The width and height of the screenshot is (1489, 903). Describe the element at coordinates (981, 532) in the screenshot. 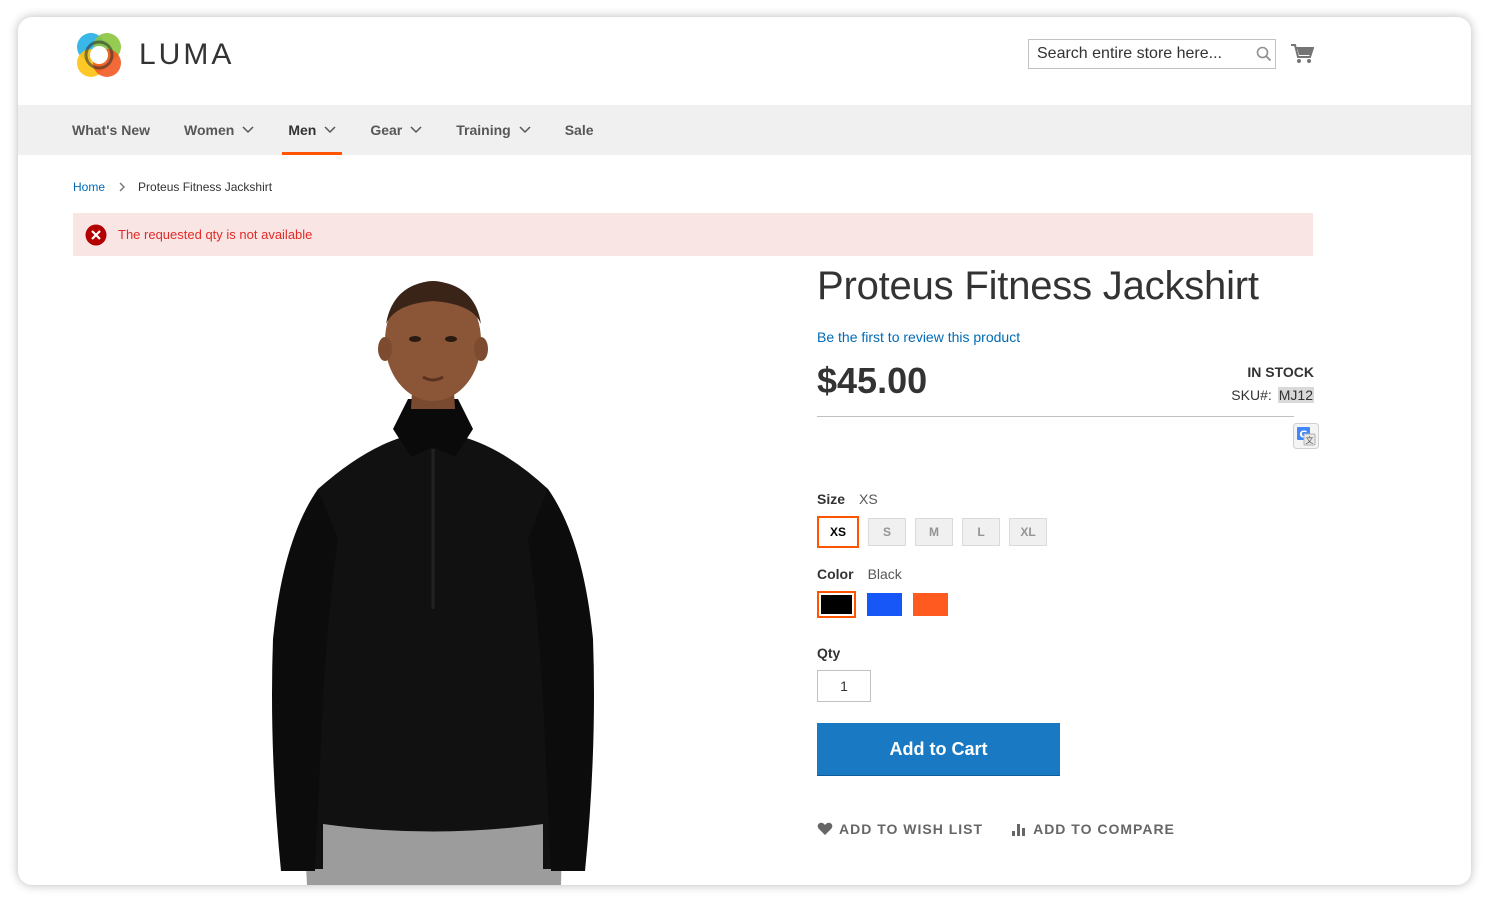

I see `size-option-l: L` at that location.